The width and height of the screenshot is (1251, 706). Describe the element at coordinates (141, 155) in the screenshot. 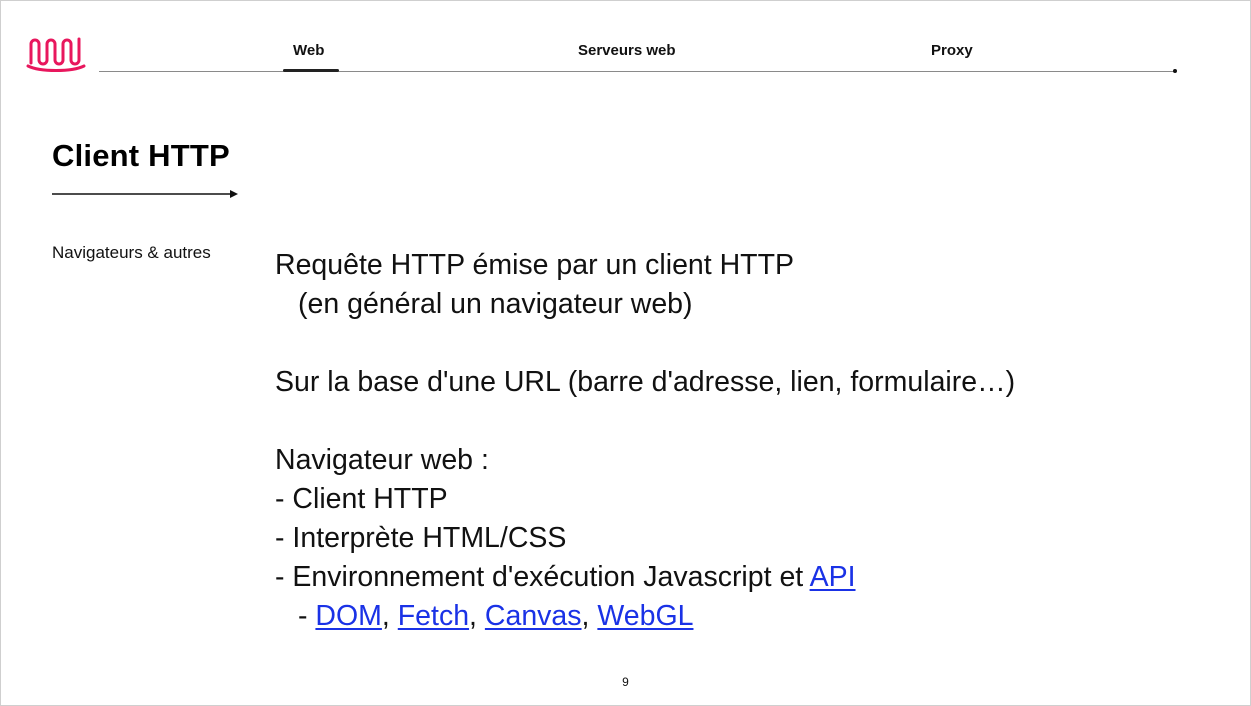

I see `page-title: Client HTTP` at that location.